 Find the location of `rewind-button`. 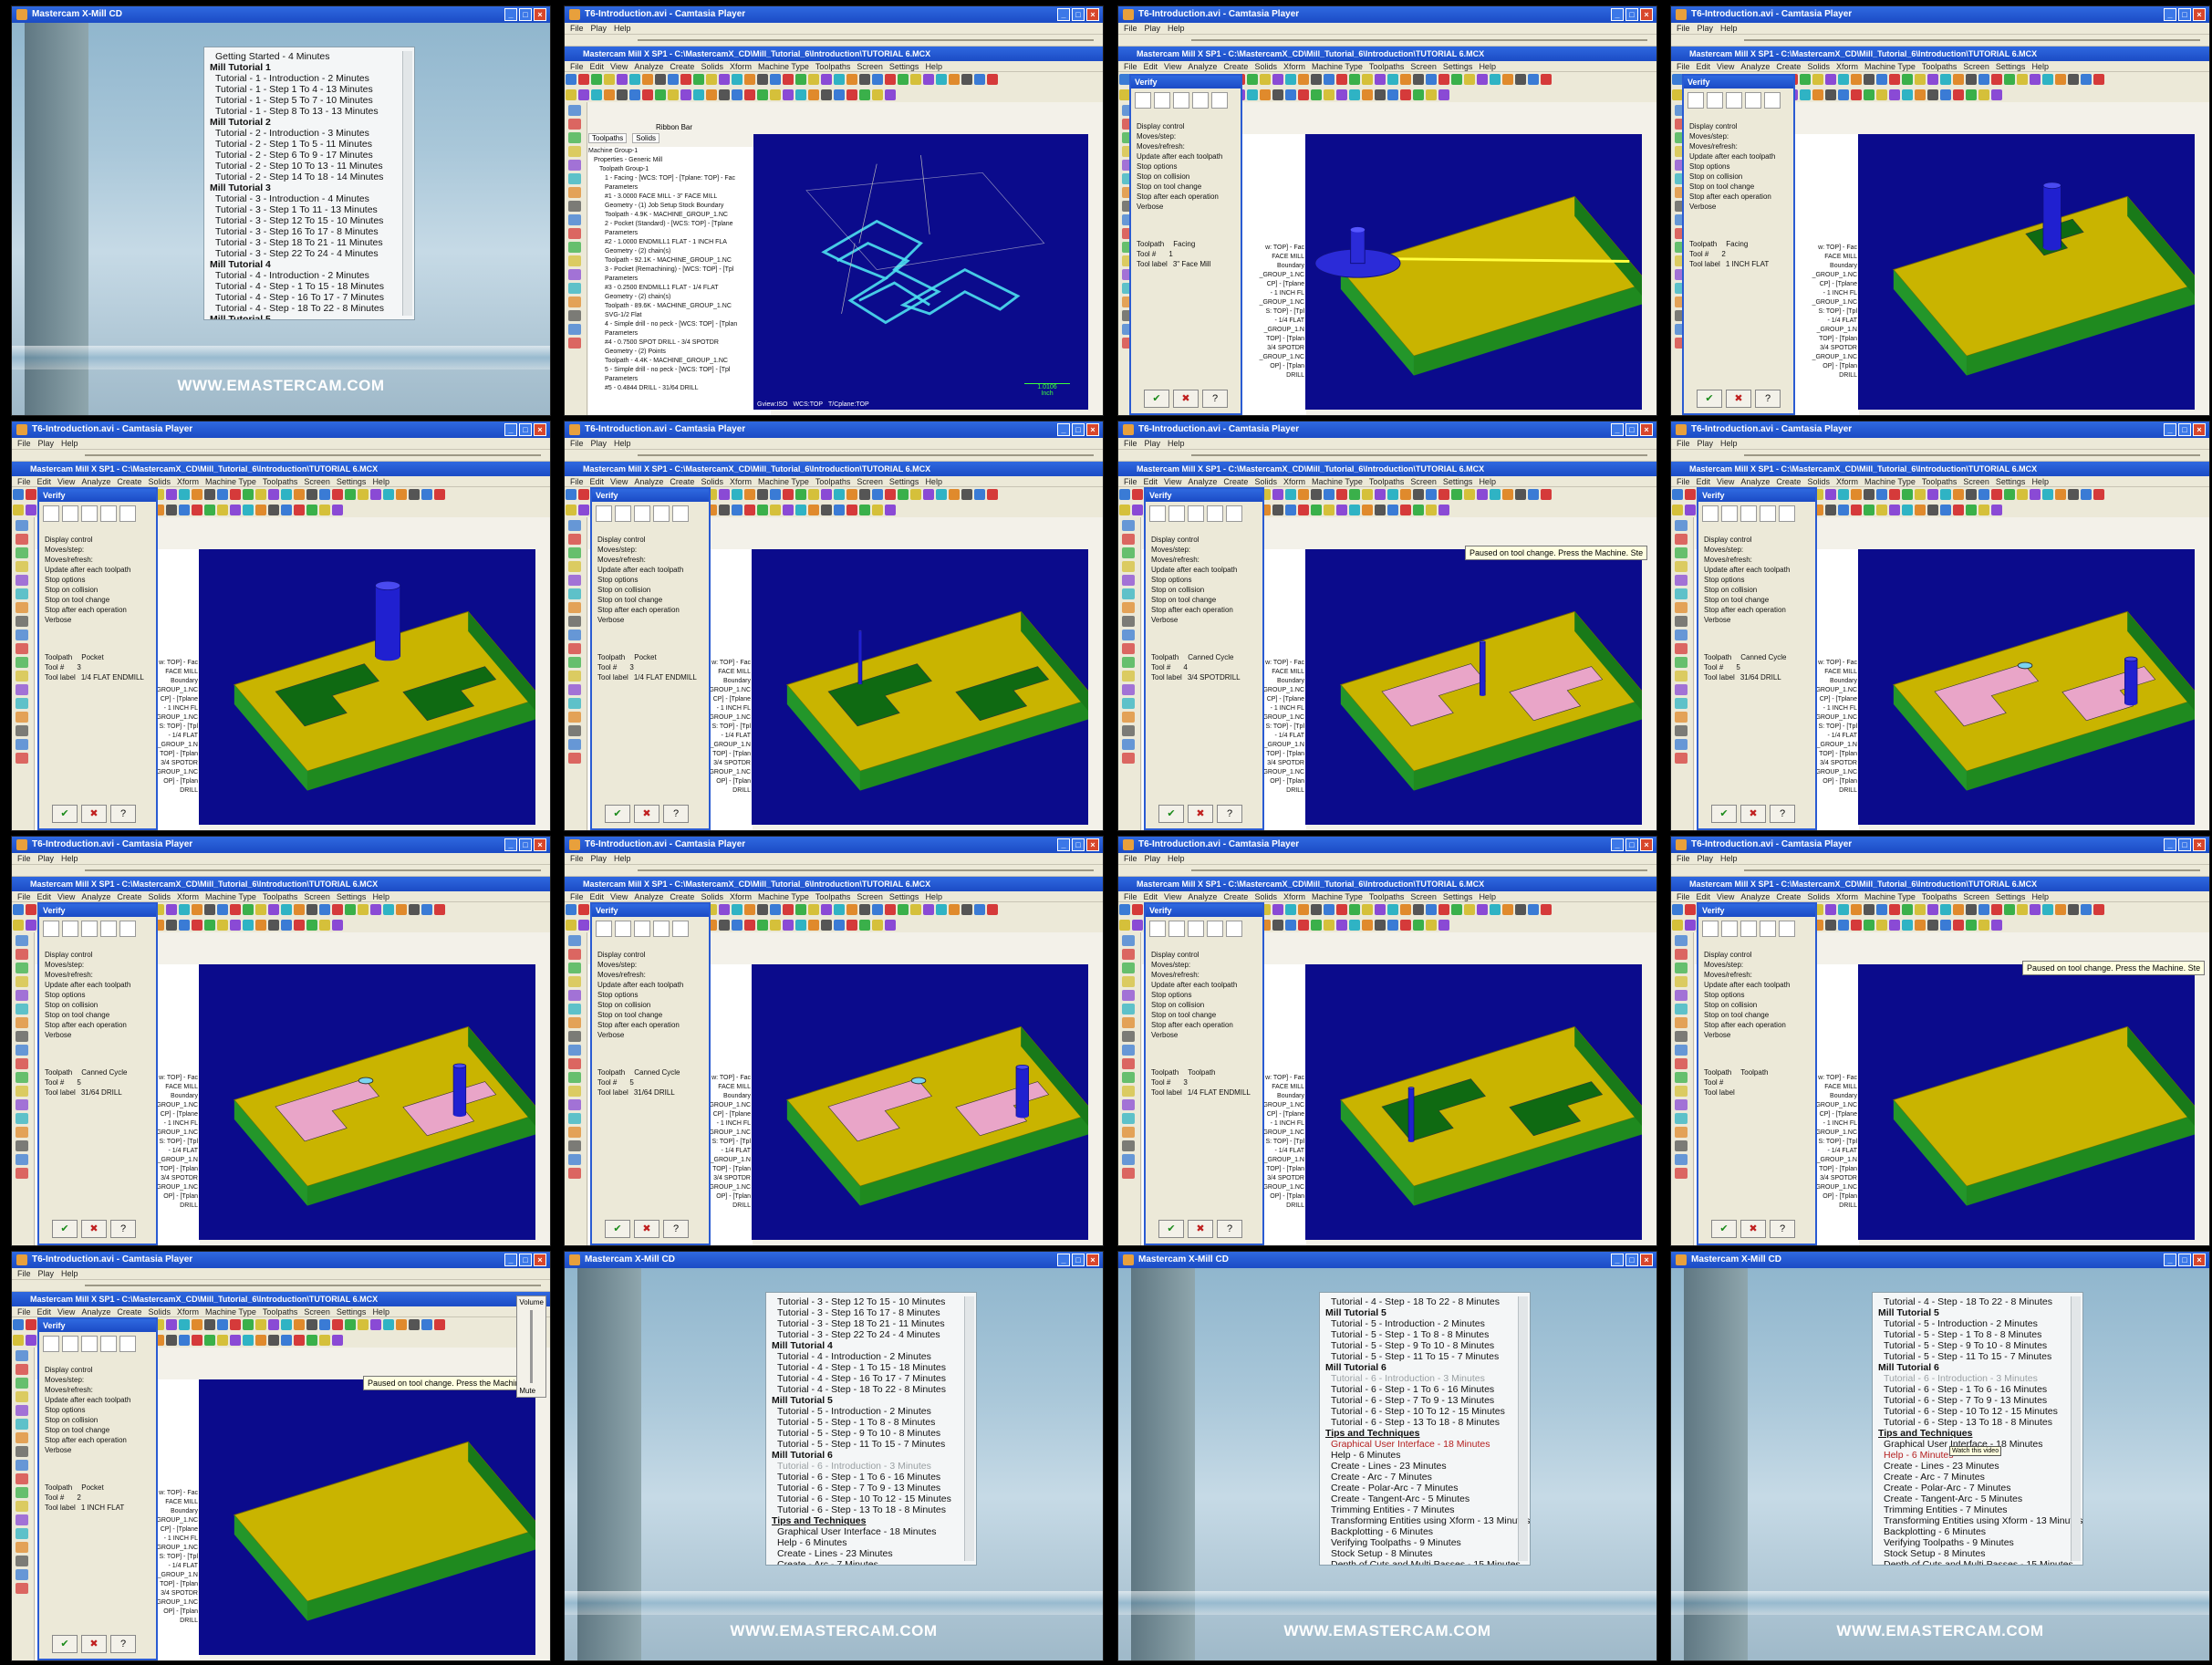

rewind-button is located at coordinates (51, 513).